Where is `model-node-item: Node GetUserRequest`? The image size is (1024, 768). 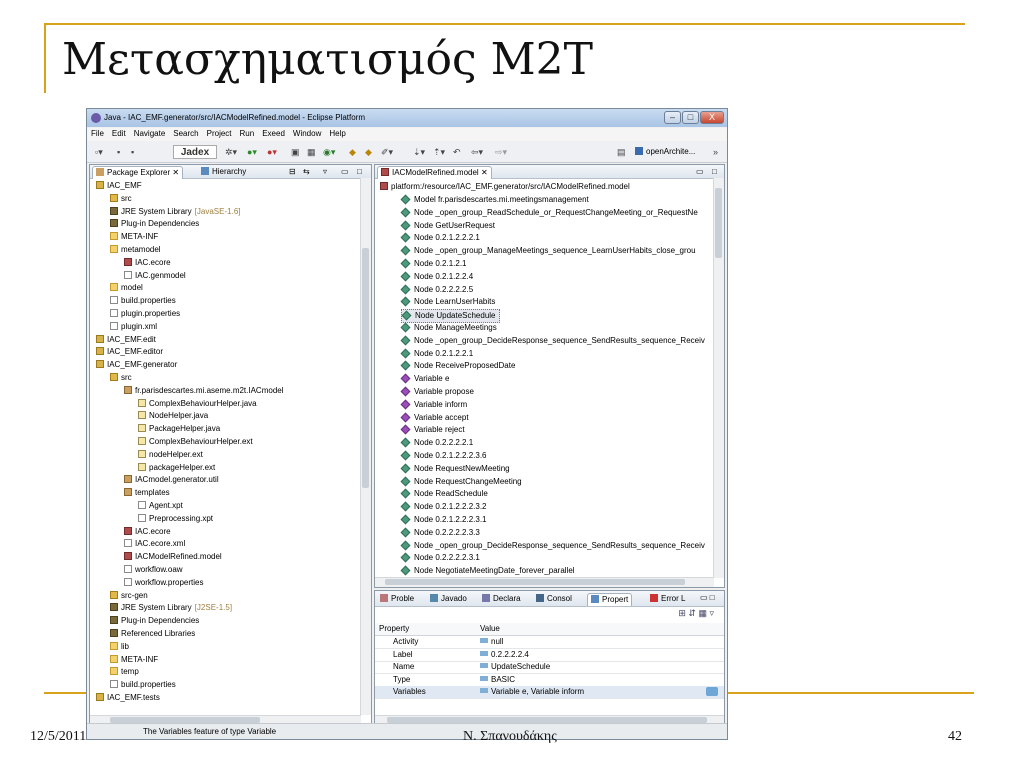
model-node-item: Node GetUserRequest is located at coordinates (447, 226).